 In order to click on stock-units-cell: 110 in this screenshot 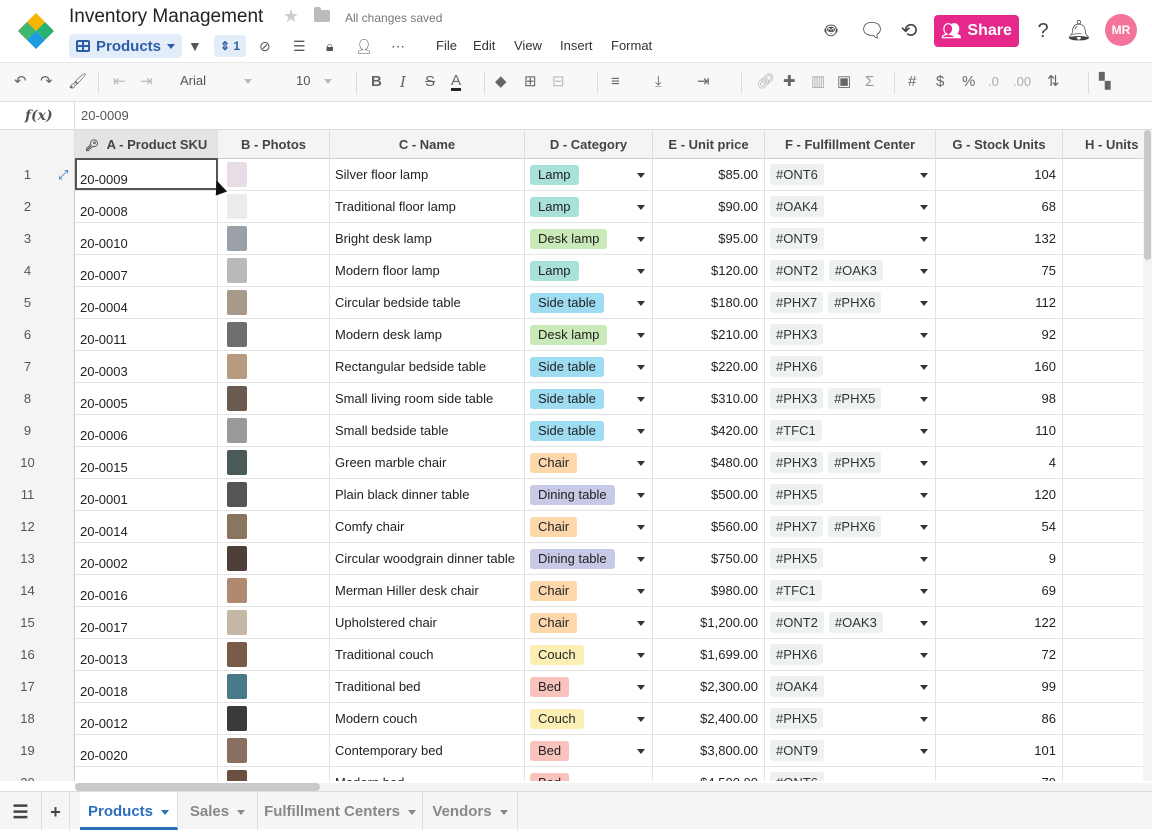, I will do `click(999, 431)`.